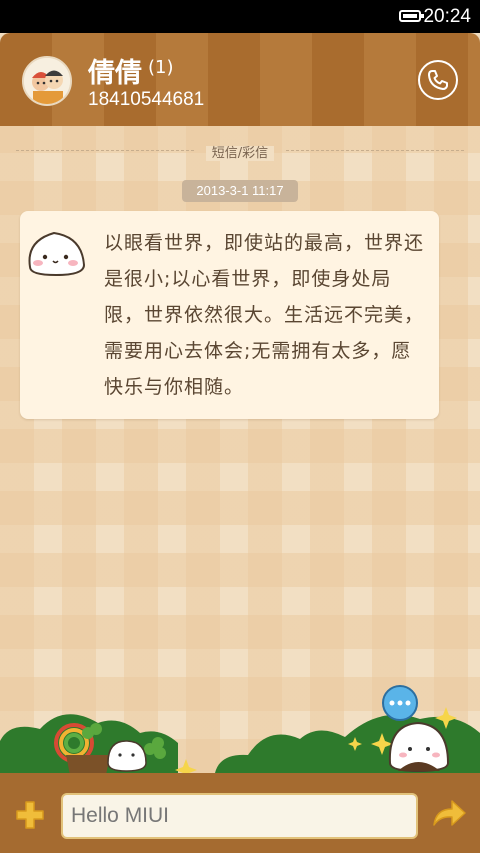  I want to click on decorative-scenery, so click(240, 729).